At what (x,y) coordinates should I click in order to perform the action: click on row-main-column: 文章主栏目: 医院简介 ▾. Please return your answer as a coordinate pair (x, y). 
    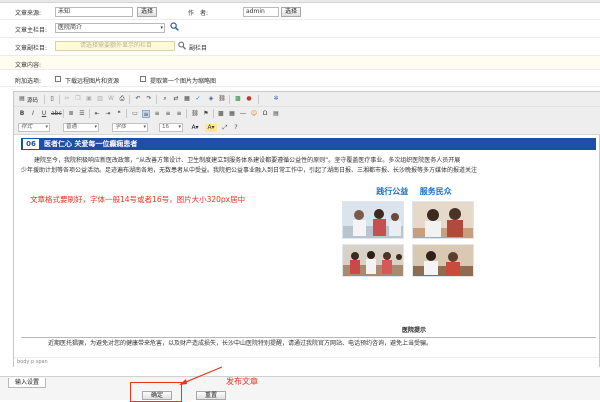
    Looking at the image, I should click on (300, 29).